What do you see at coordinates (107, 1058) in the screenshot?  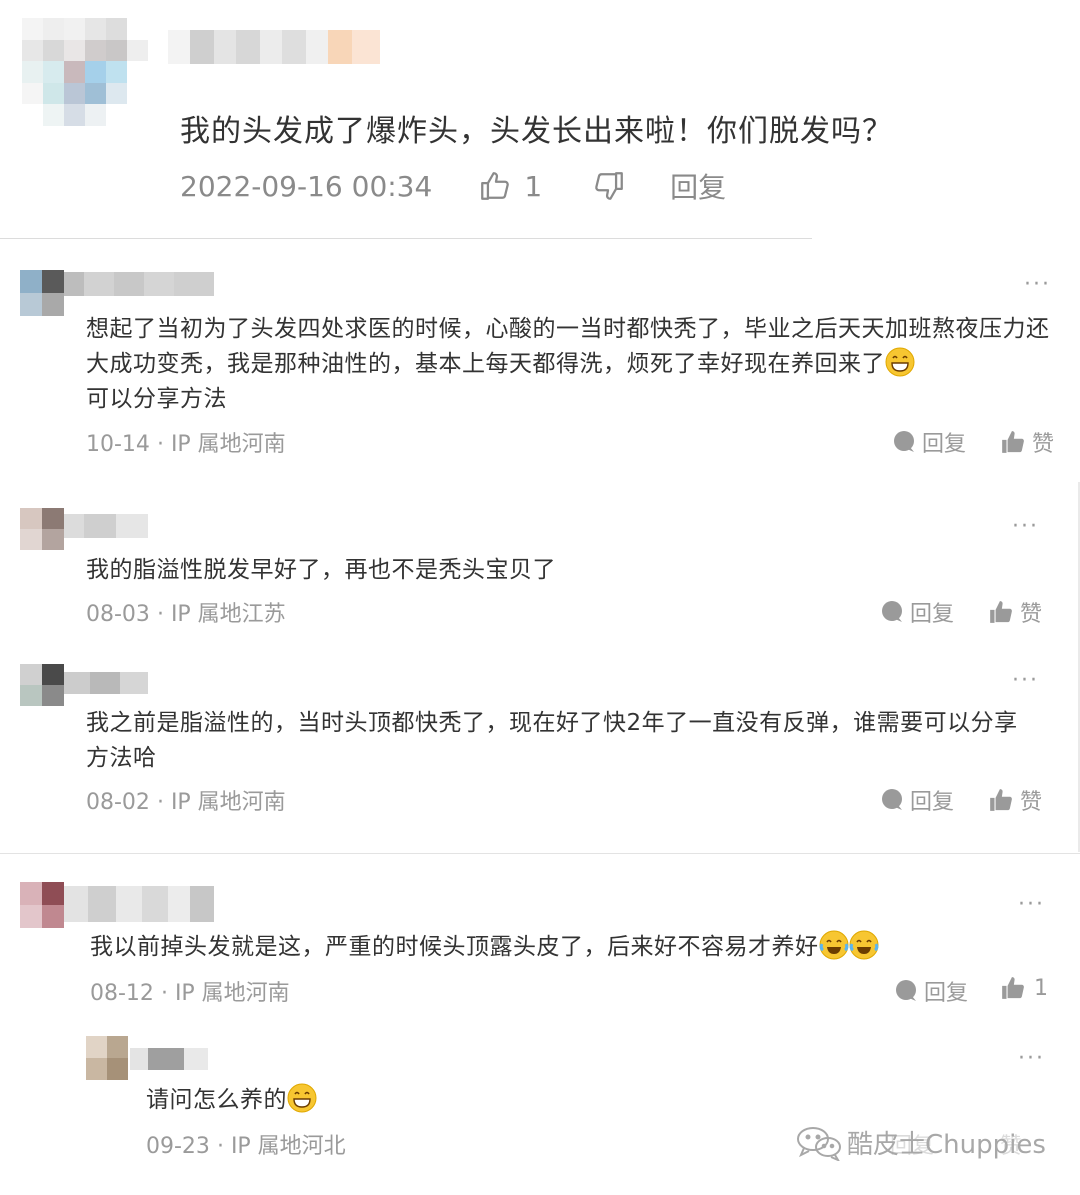 I see `reply-avatar` at bounding box center [107, 1058].